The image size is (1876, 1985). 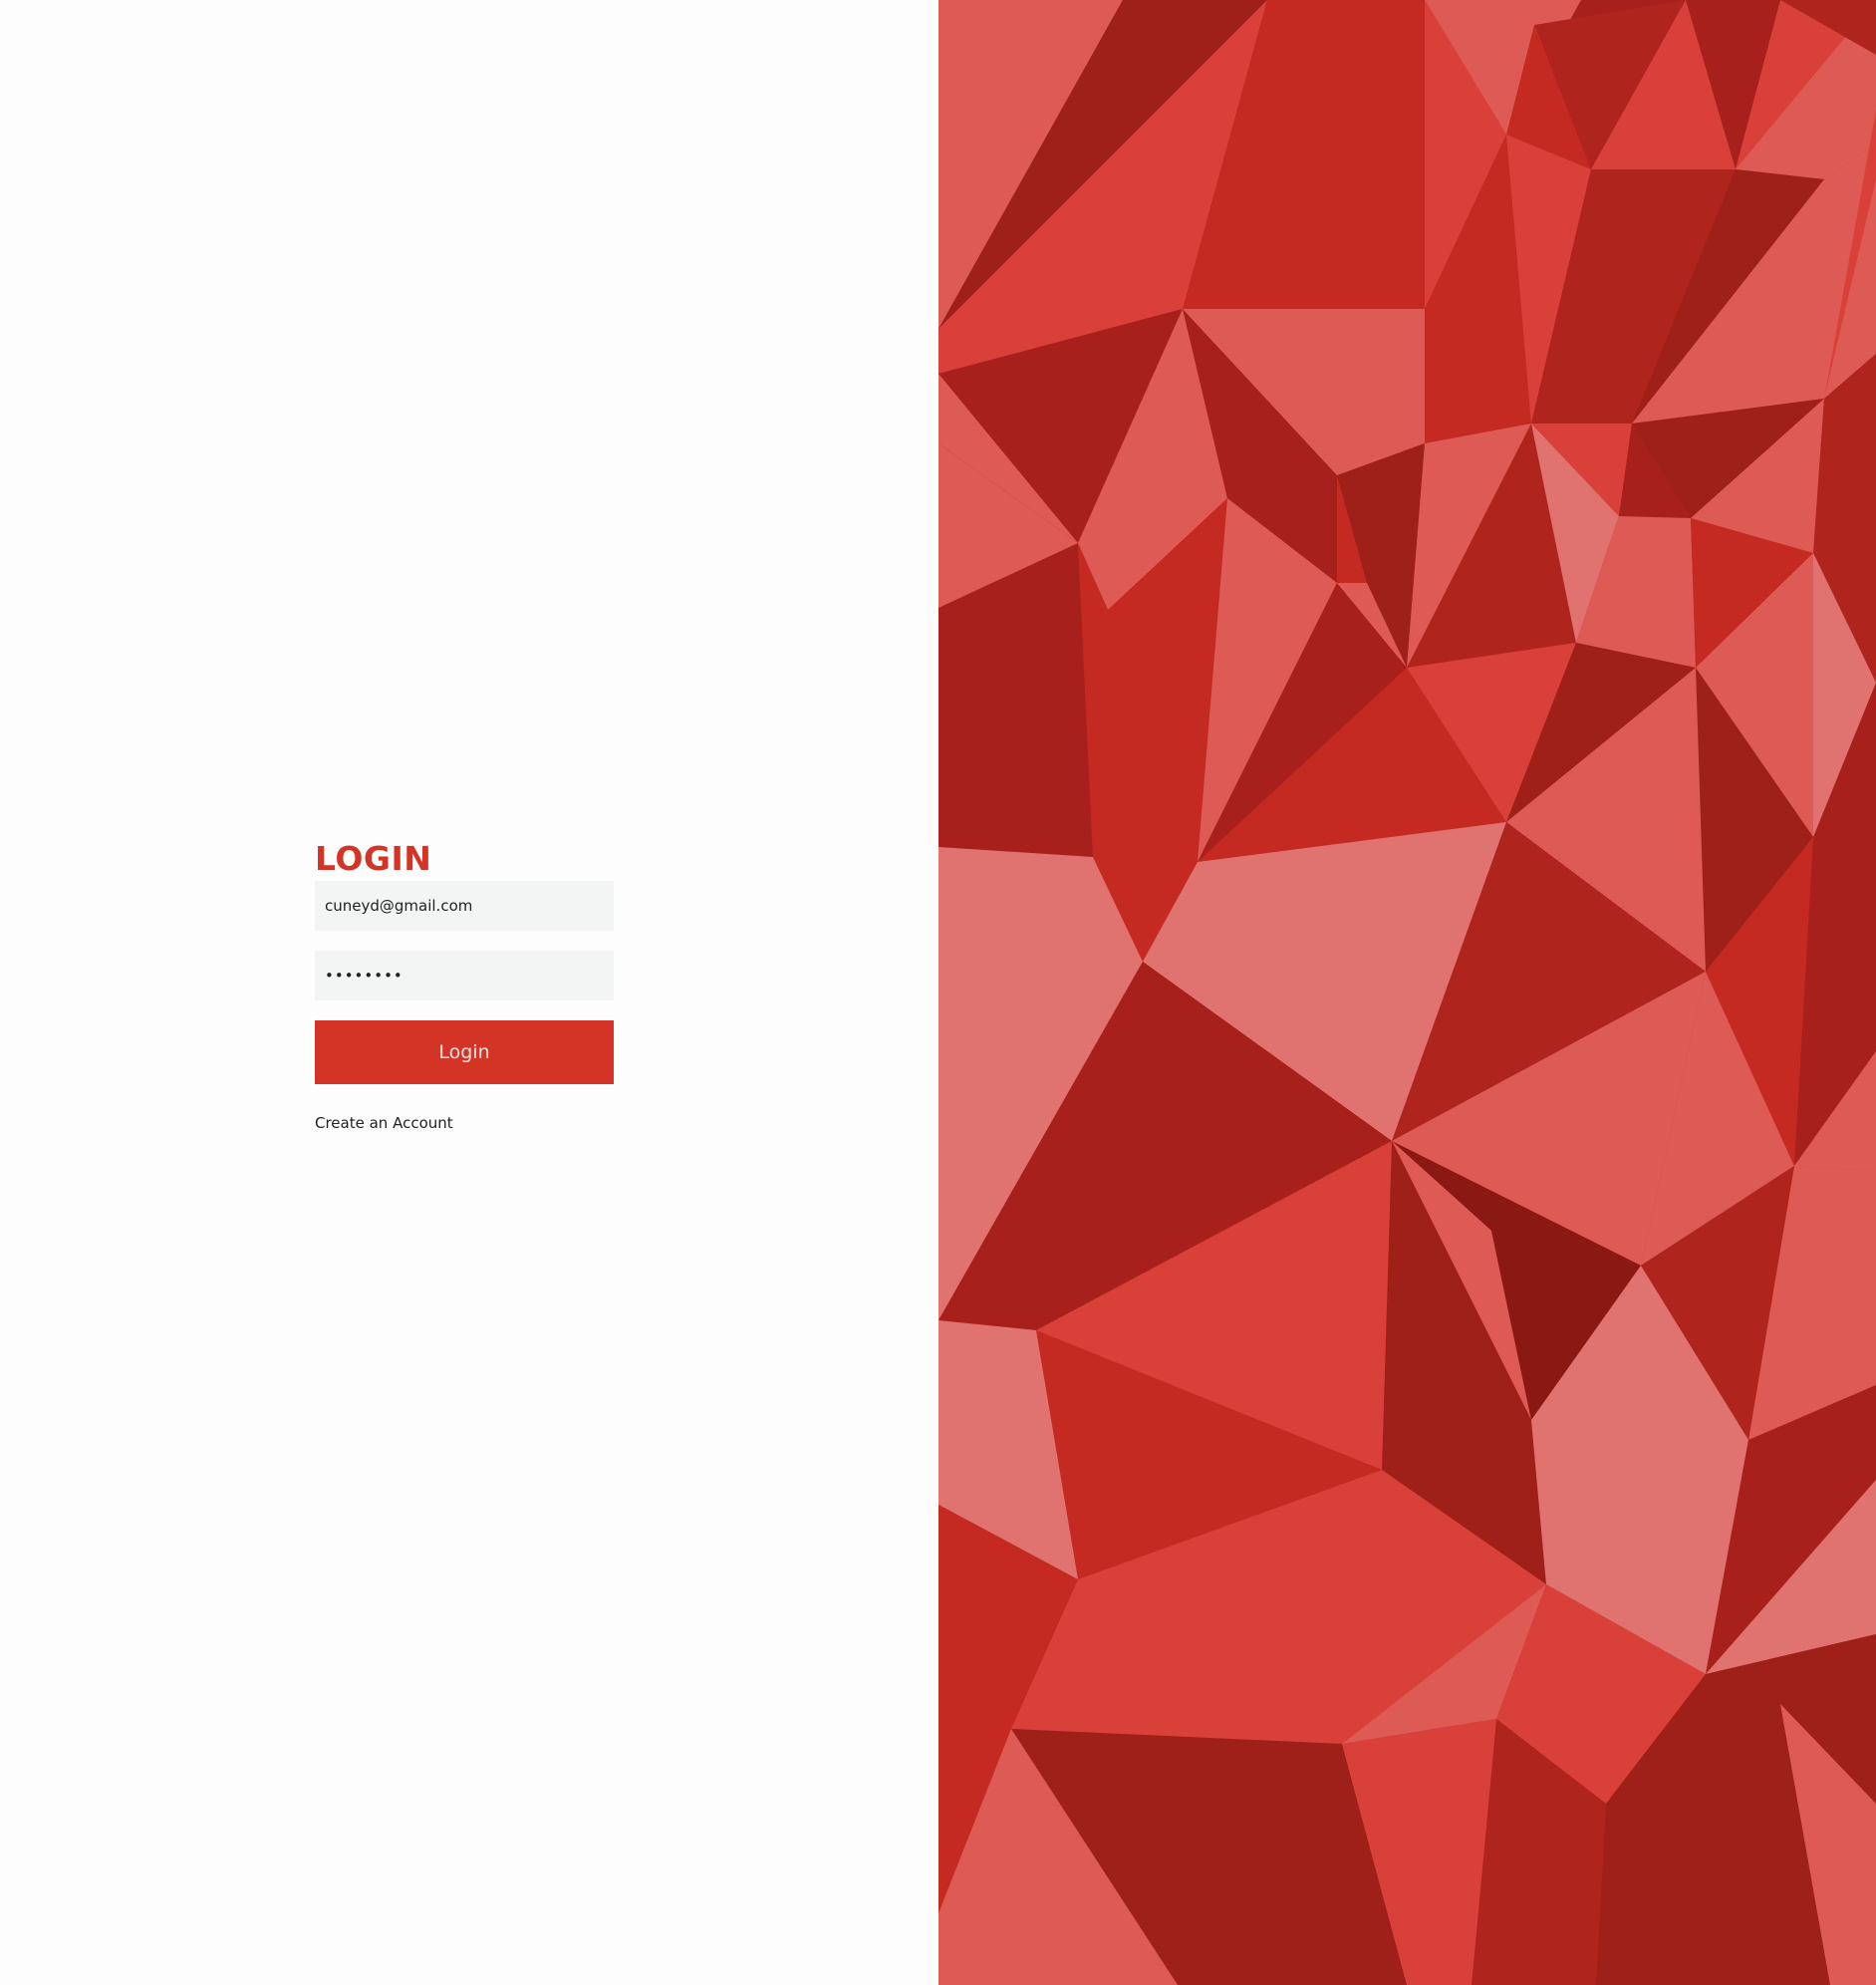 I want to click on create-account-link: Create an Account, so click(x=384, y=1123).